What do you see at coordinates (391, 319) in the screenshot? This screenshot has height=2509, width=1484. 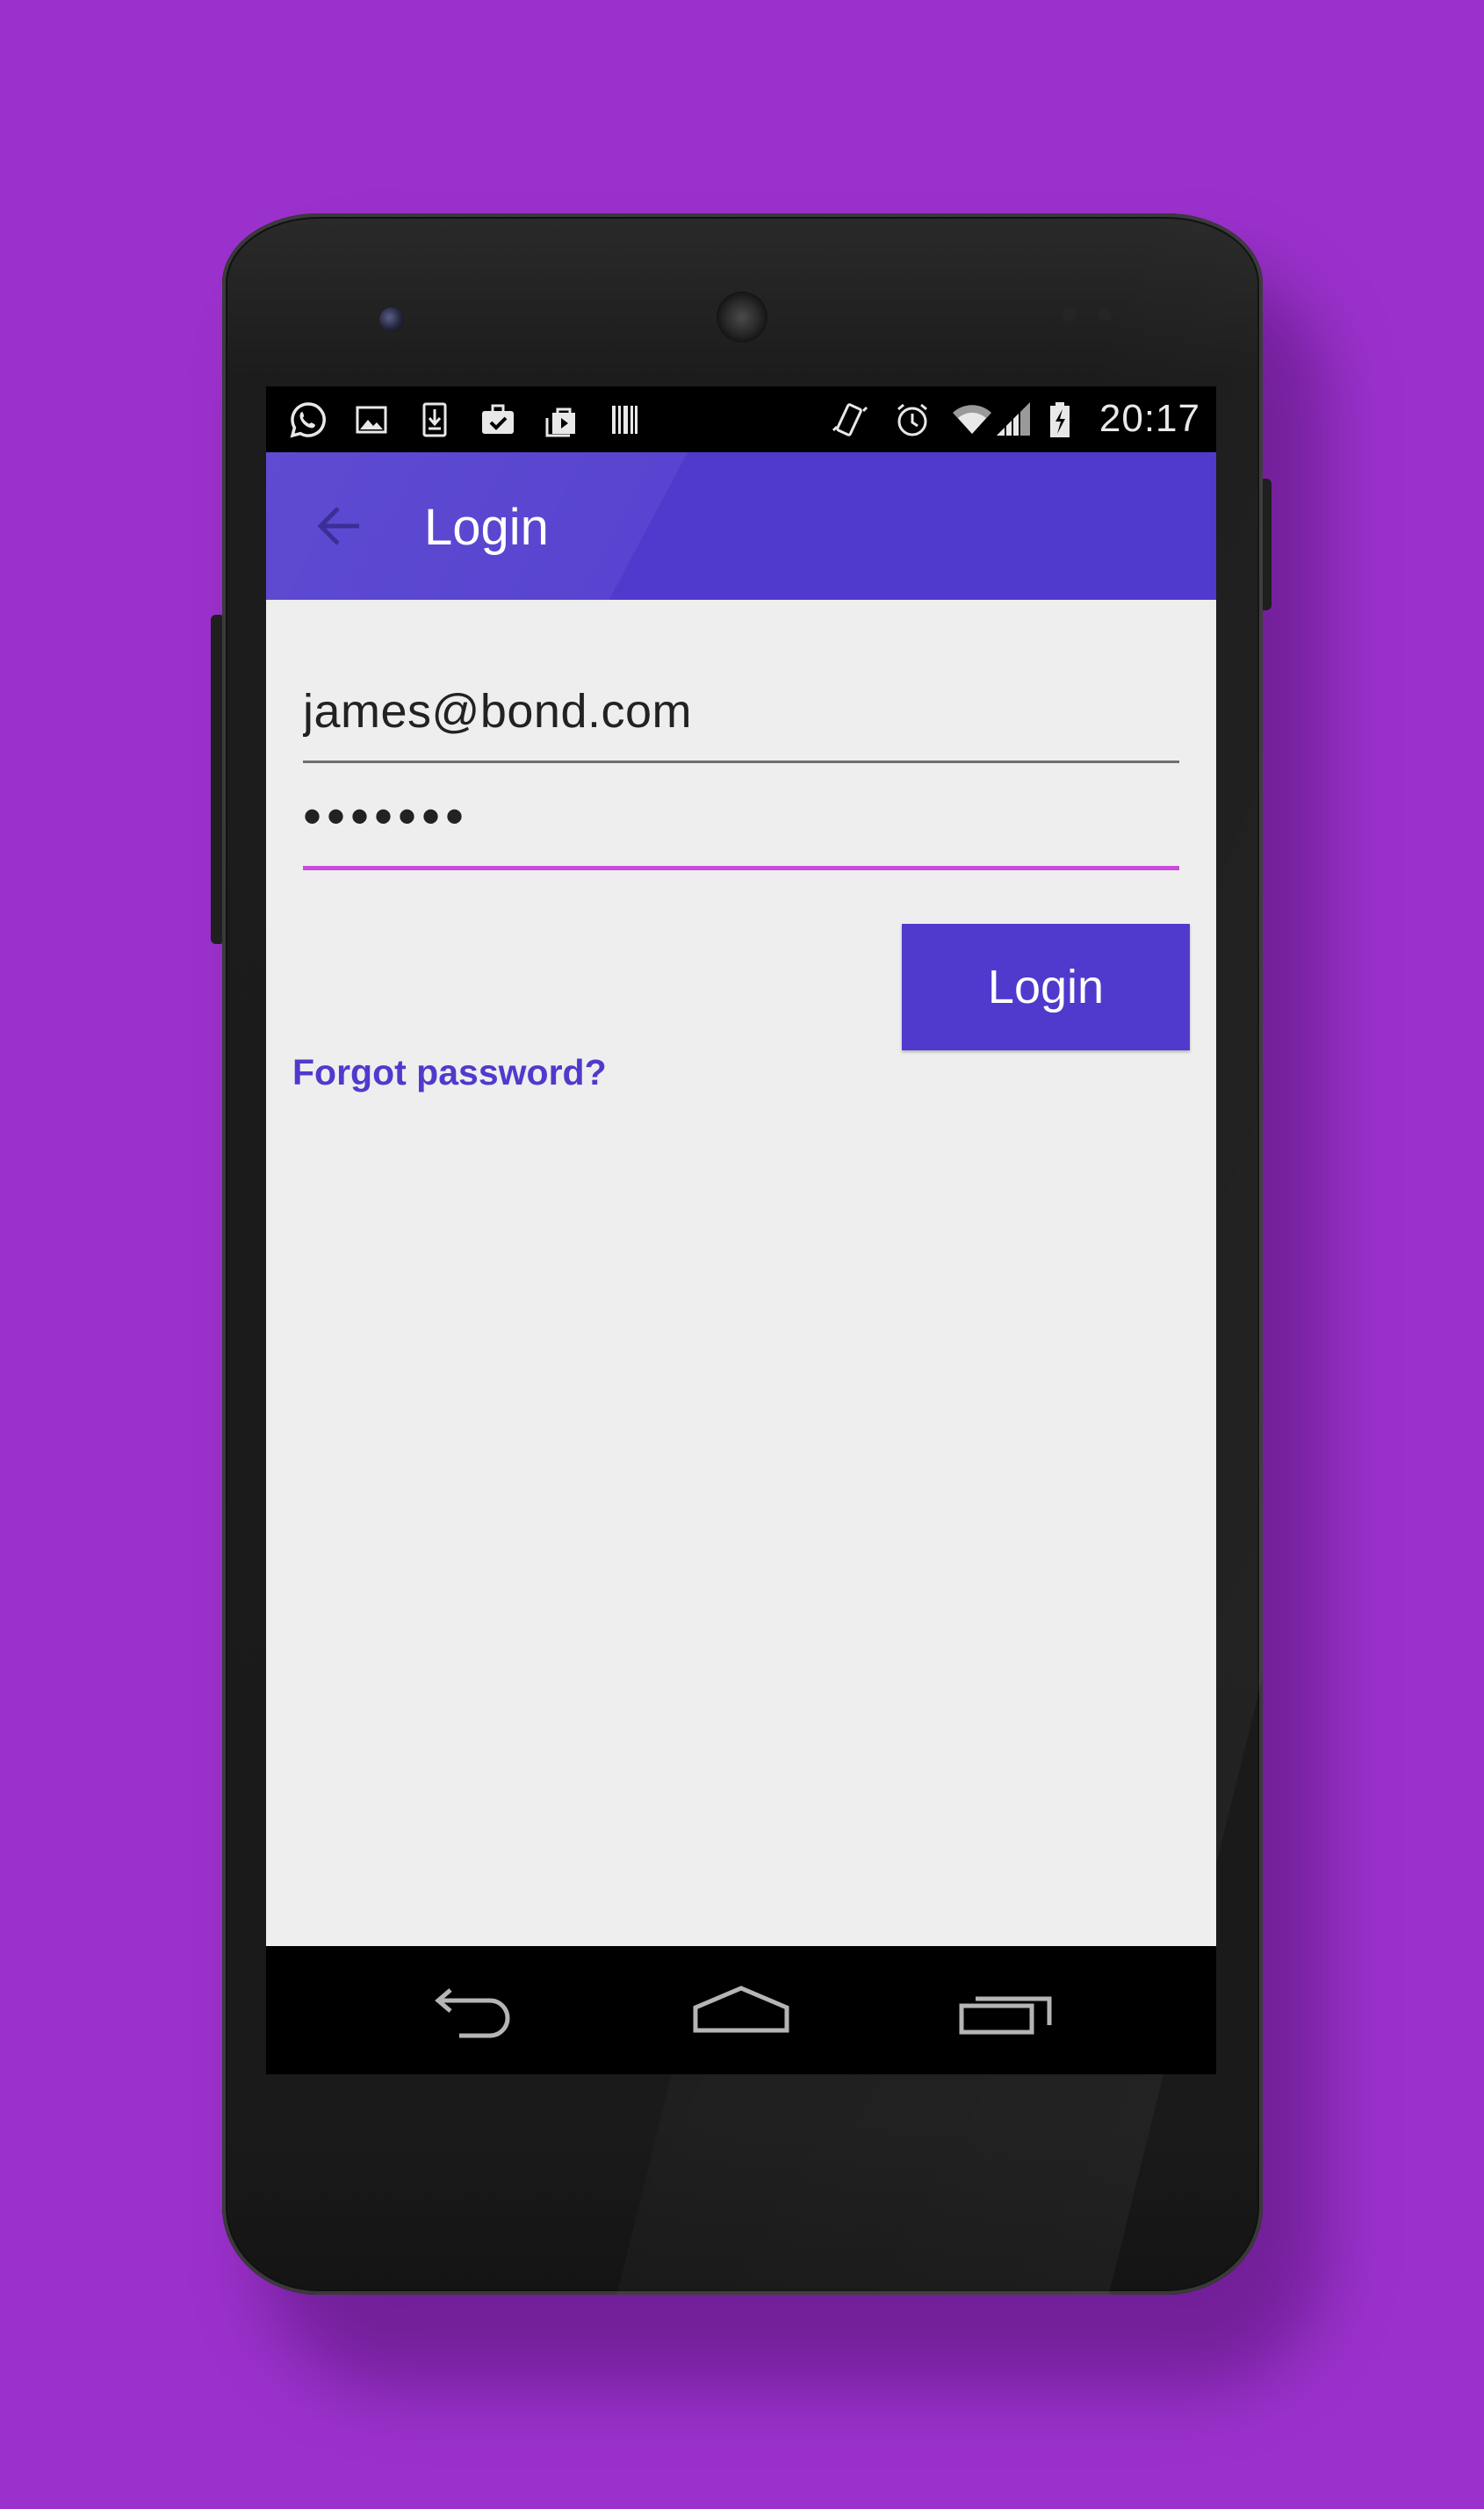 I see `front-camera` at bounding box center [391, 319].